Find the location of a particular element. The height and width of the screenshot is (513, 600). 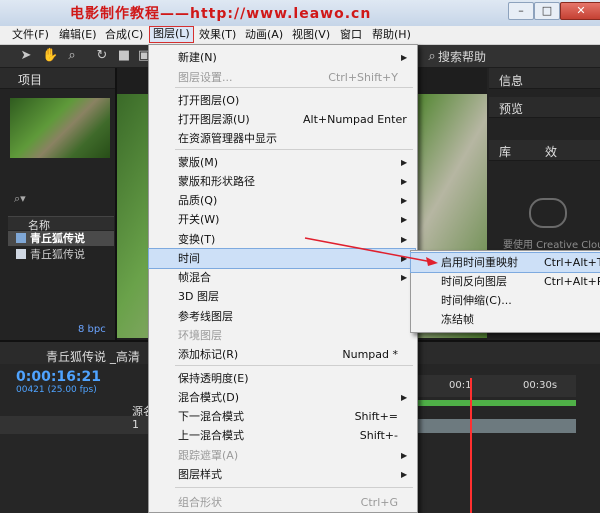

tab-composition: 青丘狐传说 _高清 is located at coordinates (93, 356).